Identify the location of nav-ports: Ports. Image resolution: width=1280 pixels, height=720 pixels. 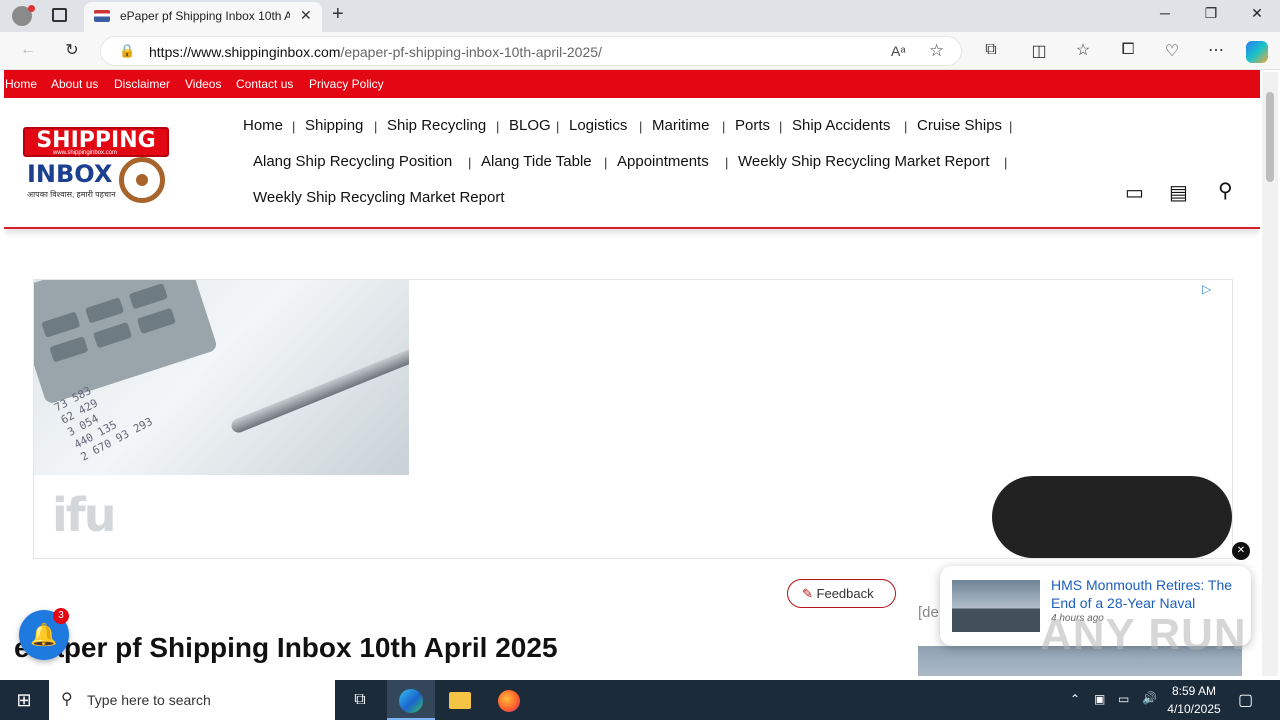
(752, 125).